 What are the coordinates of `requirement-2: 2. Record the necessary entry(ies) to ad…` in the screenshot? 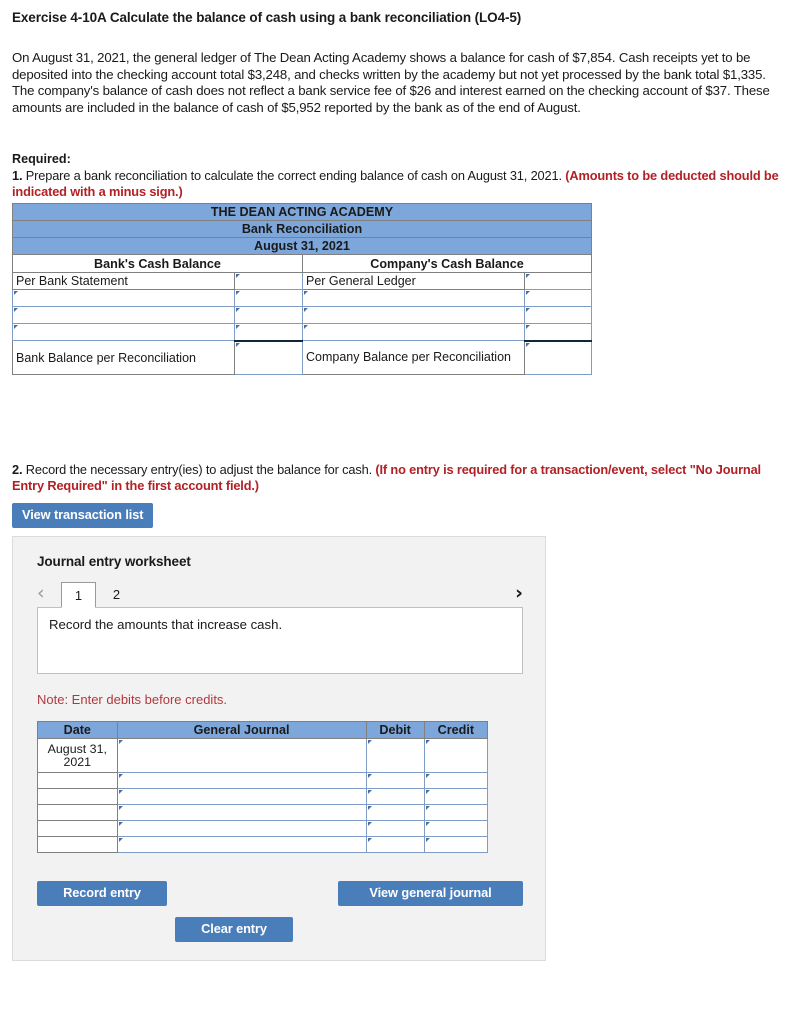 It's located at (399, 478).